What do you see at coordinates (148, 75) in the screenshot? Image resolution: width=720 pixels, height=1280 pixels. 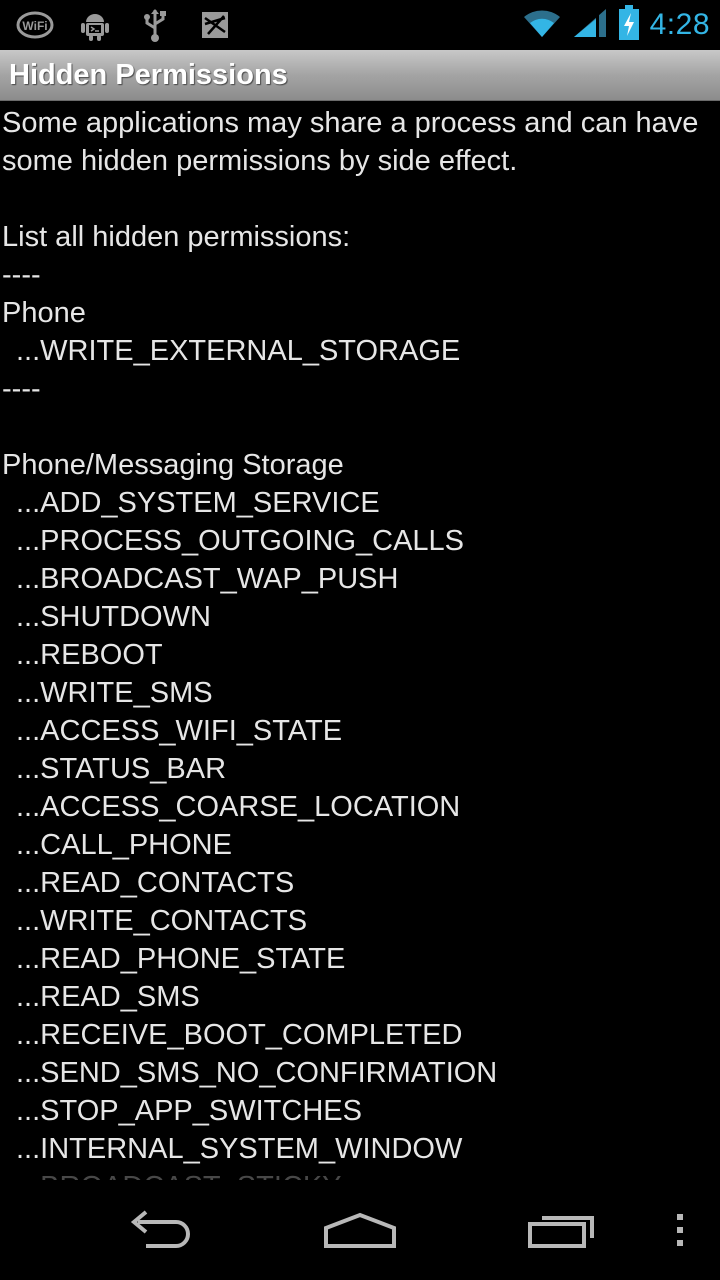 I see `page-title: Hidden Permissions` at bounding box center [148, 75].